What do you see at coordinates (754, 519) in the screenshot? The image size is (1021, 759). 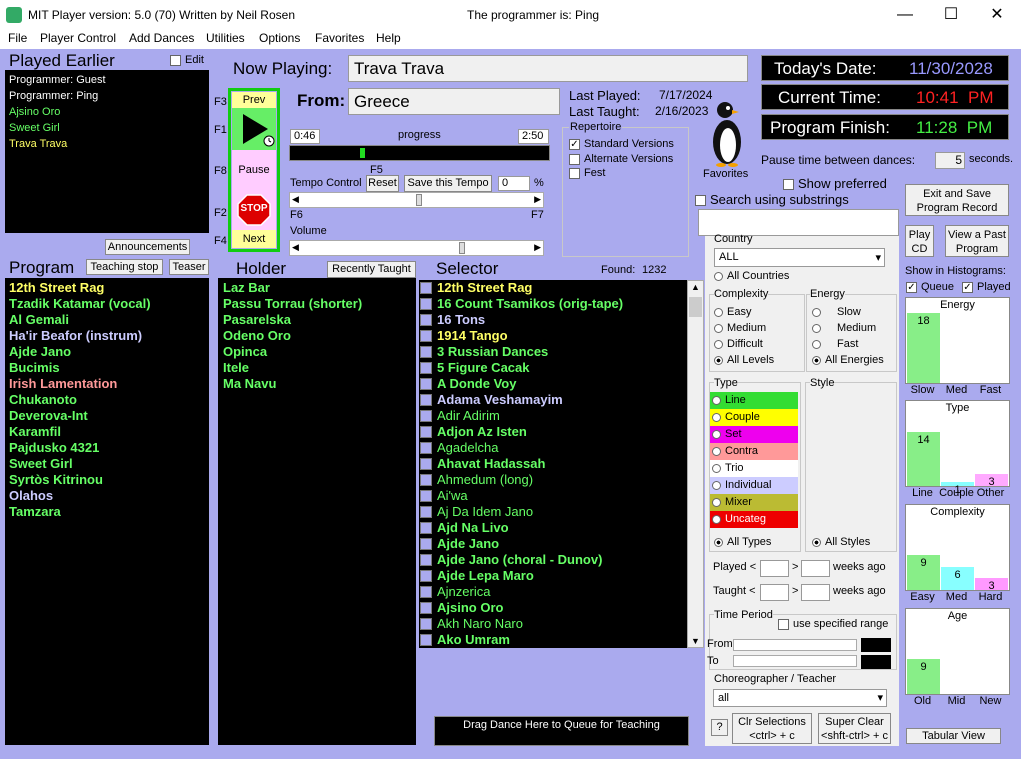 I see `type-option: Uncateg` at bounding box center [754, 519].